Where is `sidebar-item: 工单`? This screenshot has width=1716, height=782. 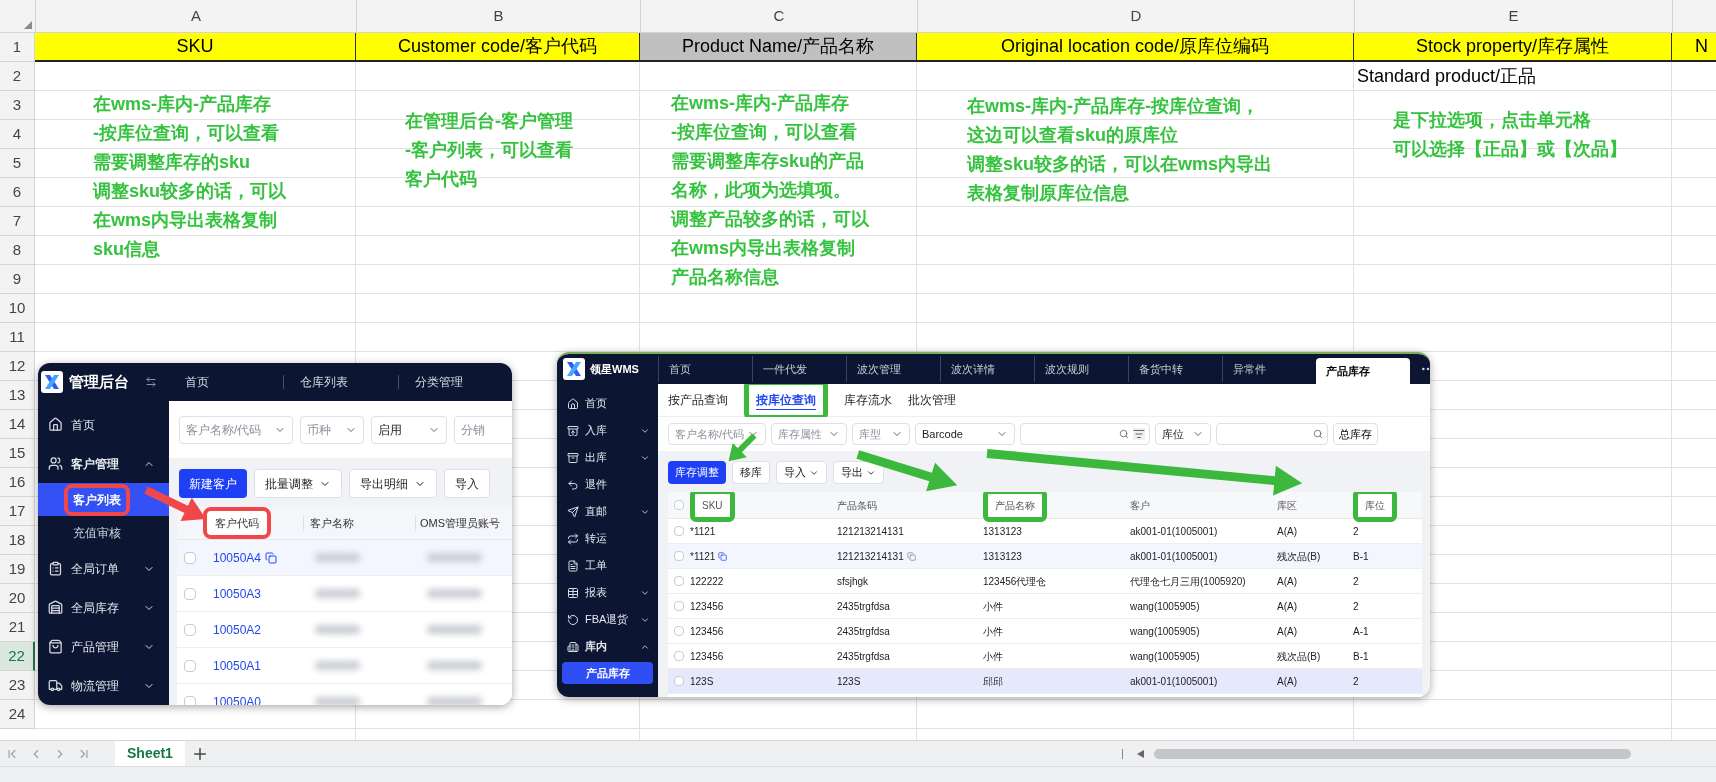 sidebar-item: 工单 is located at coordinates (607, 565).